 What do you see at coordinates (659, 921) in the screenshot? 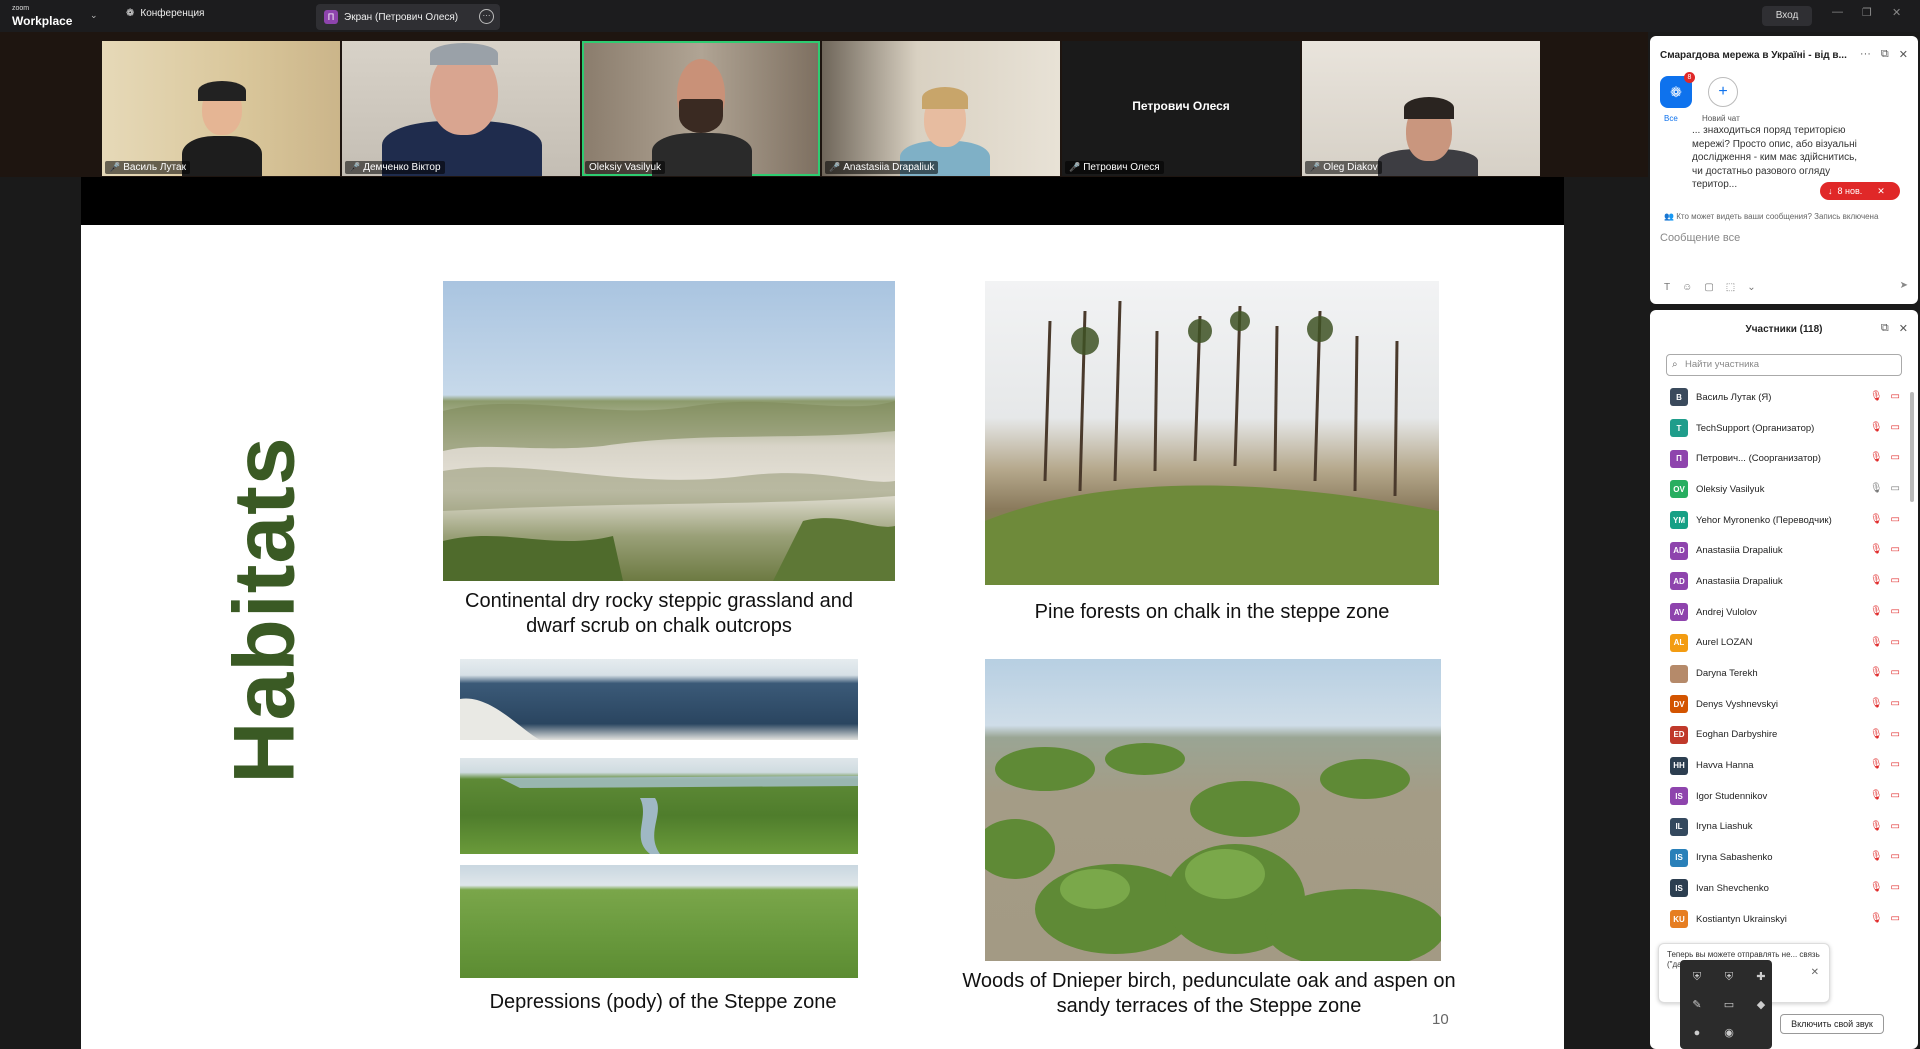
I see `photo-depression-meadow` at bounding box center [659, 921].